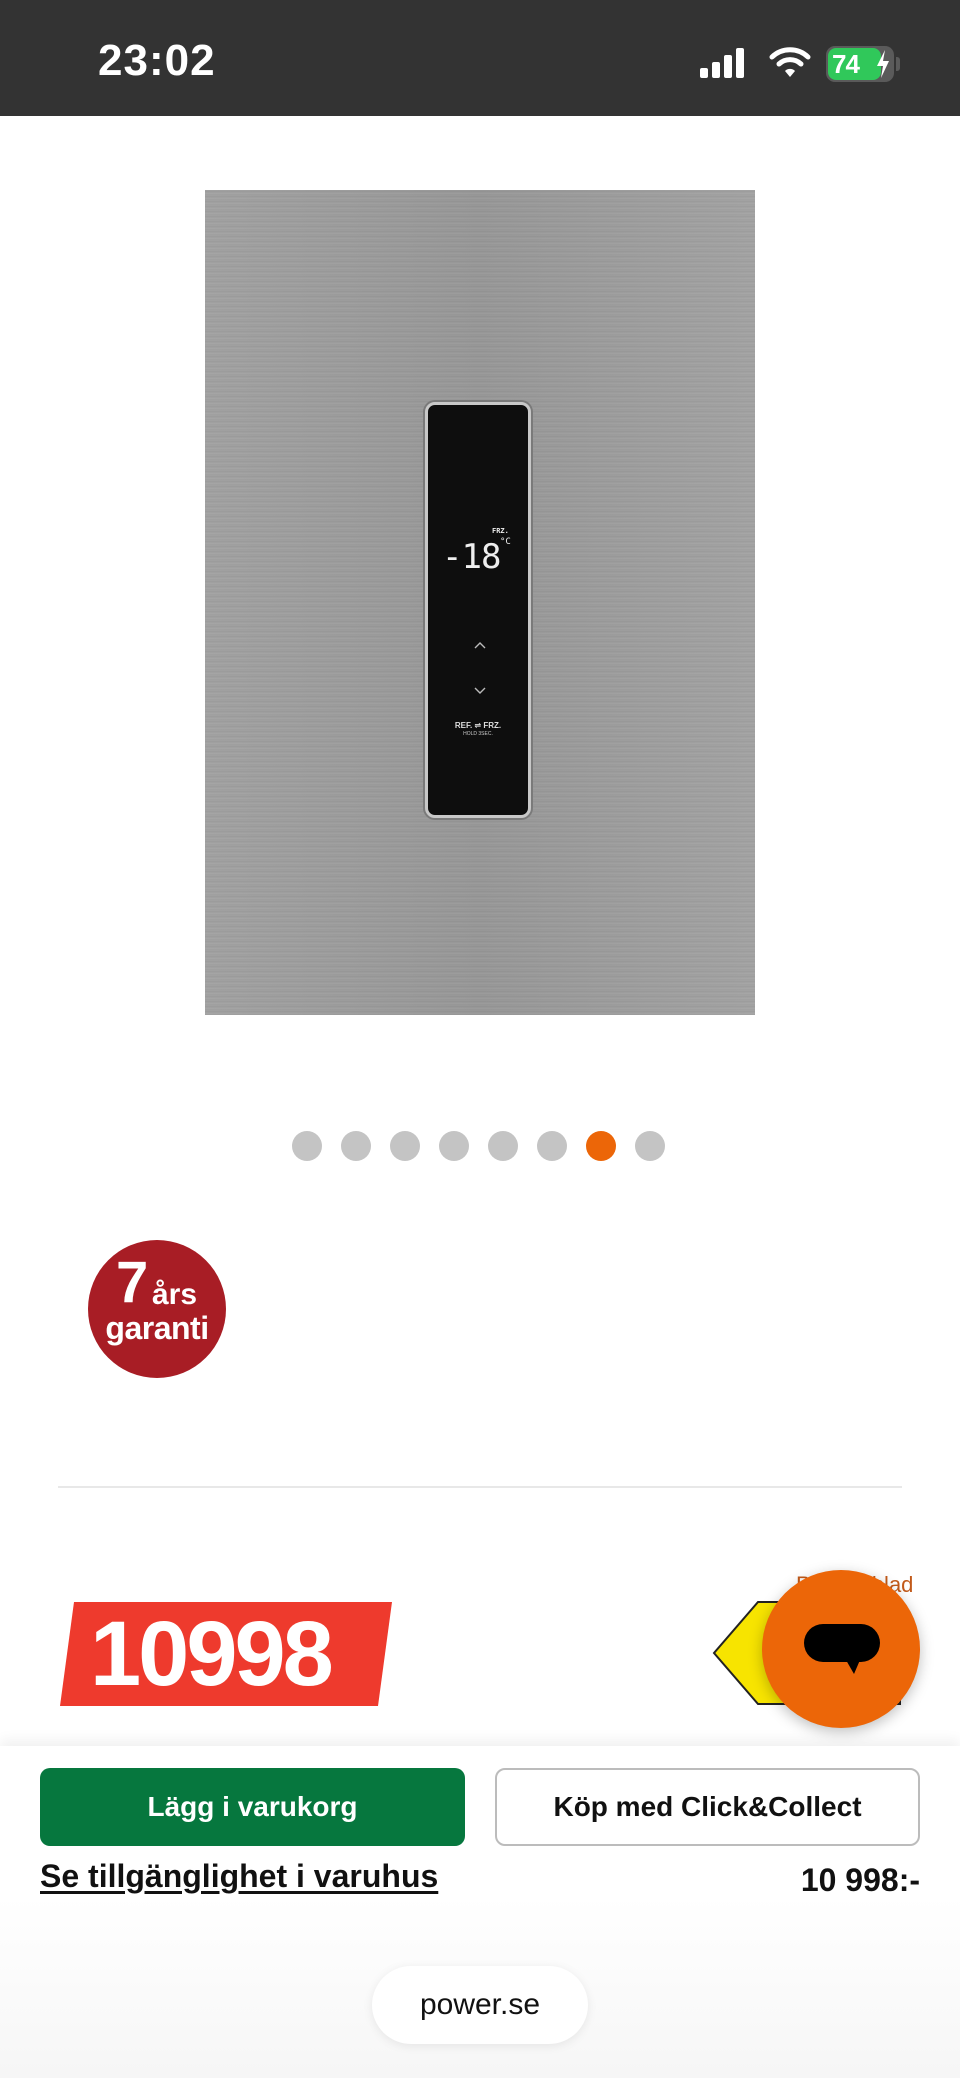 Image resolution: width=960 pixels, height=2078 pixels. What do you see at coordinates (722, 63) in the screenshot?
I see `signal-icon` at bounding box center [722, 63].